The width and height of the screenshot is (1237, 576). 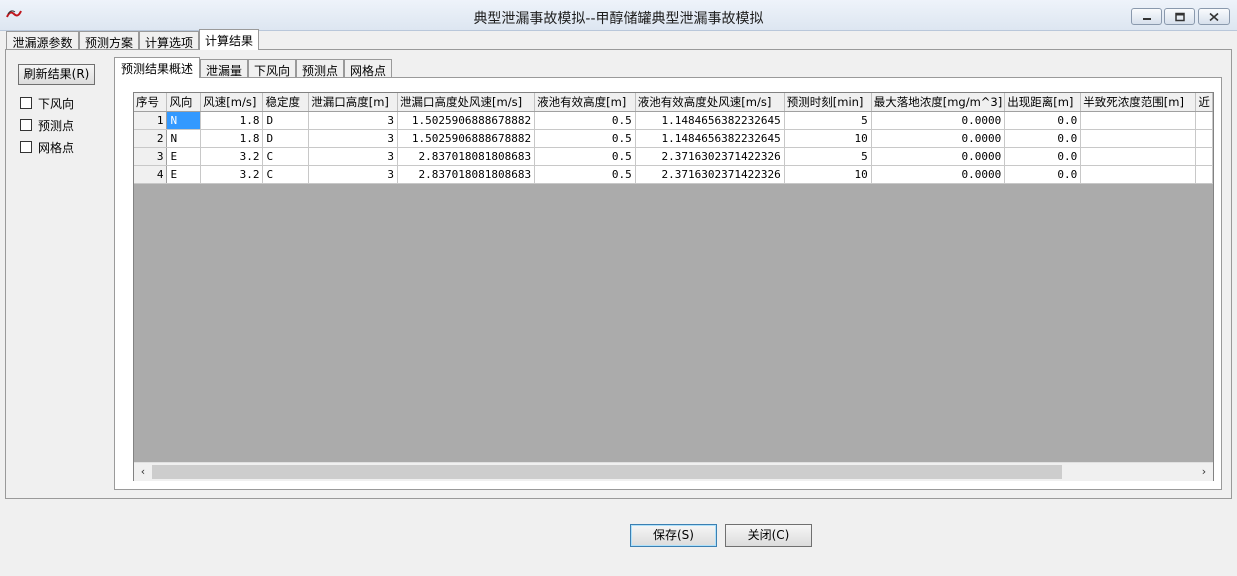 What do you see at coordinates (151, 138) in the screenshot?
I see `row-index: 2` at bounding box center [151, 138].